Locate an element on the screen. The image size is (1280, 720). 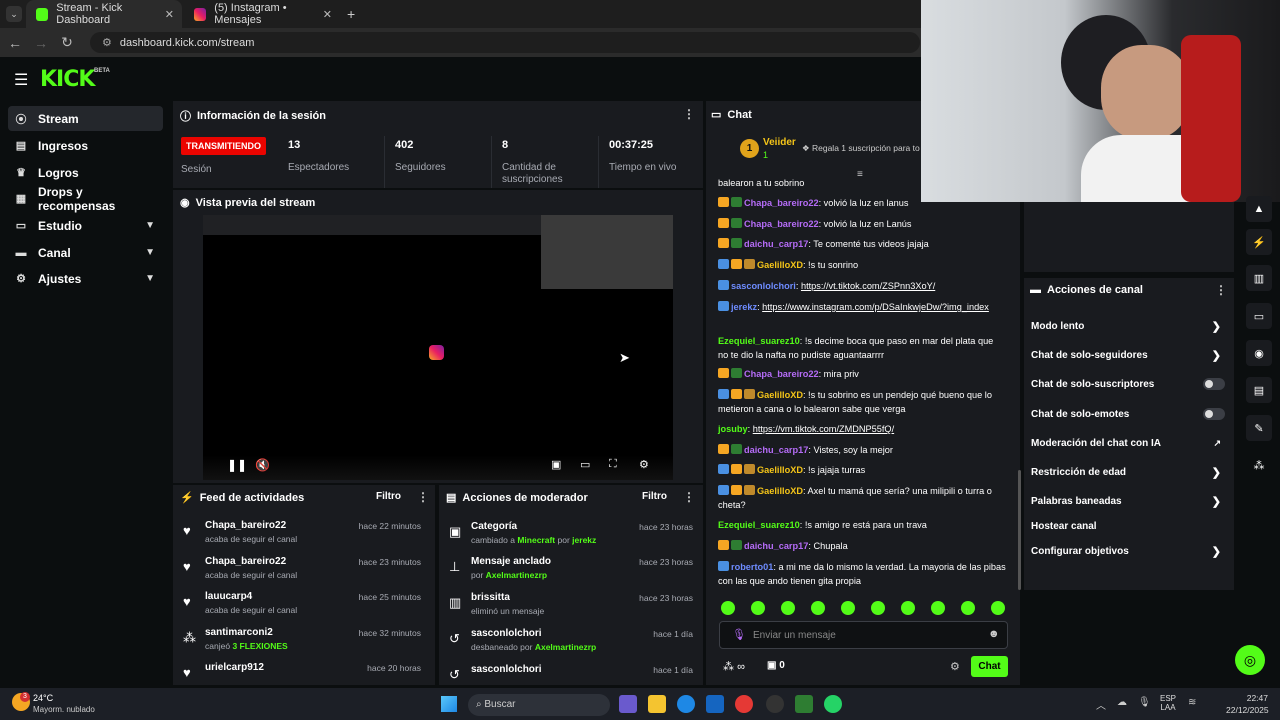
sidebar-item-ajustes: ⚙ Ajustes ▼ is located at coordinates (85, 278).